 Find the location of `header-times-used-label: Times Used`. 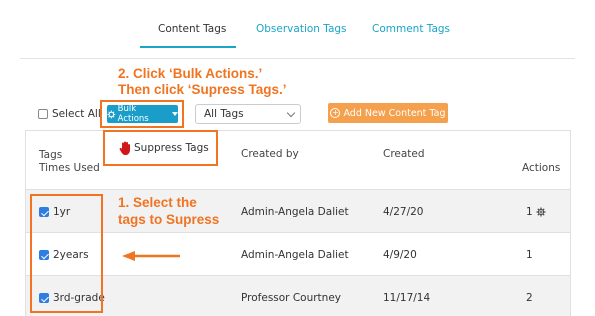

header-times-used-label: Times Used is located at coordinates (69, 168).